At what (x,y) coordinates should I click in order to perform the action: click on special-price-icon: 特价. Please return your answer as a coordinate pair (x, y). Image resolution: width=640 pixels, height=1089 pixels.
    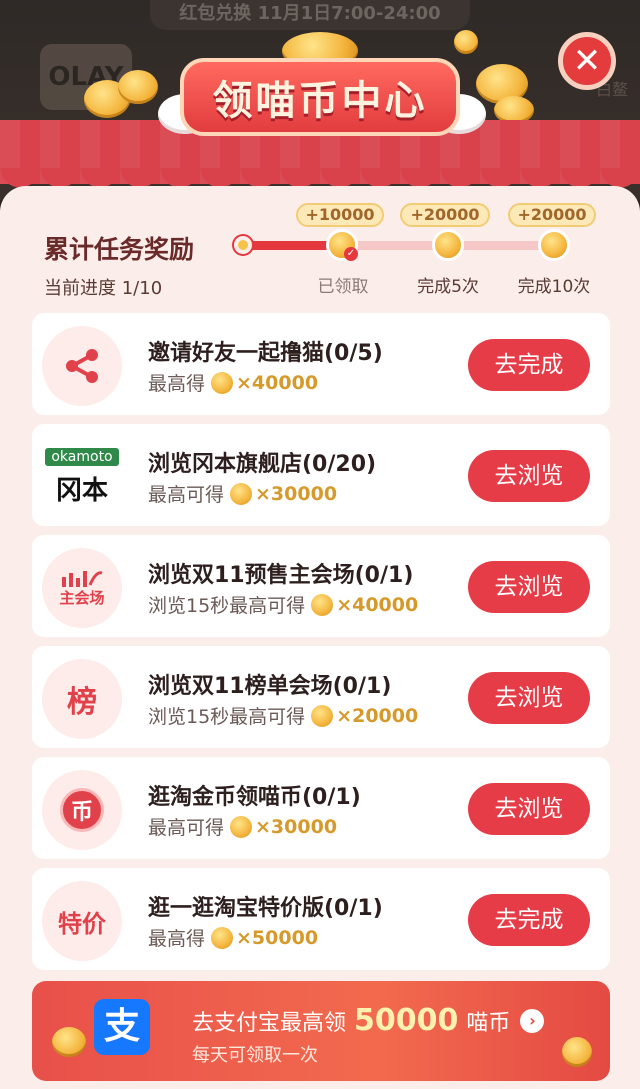
    Looking at the image, I should click on (82, 921).